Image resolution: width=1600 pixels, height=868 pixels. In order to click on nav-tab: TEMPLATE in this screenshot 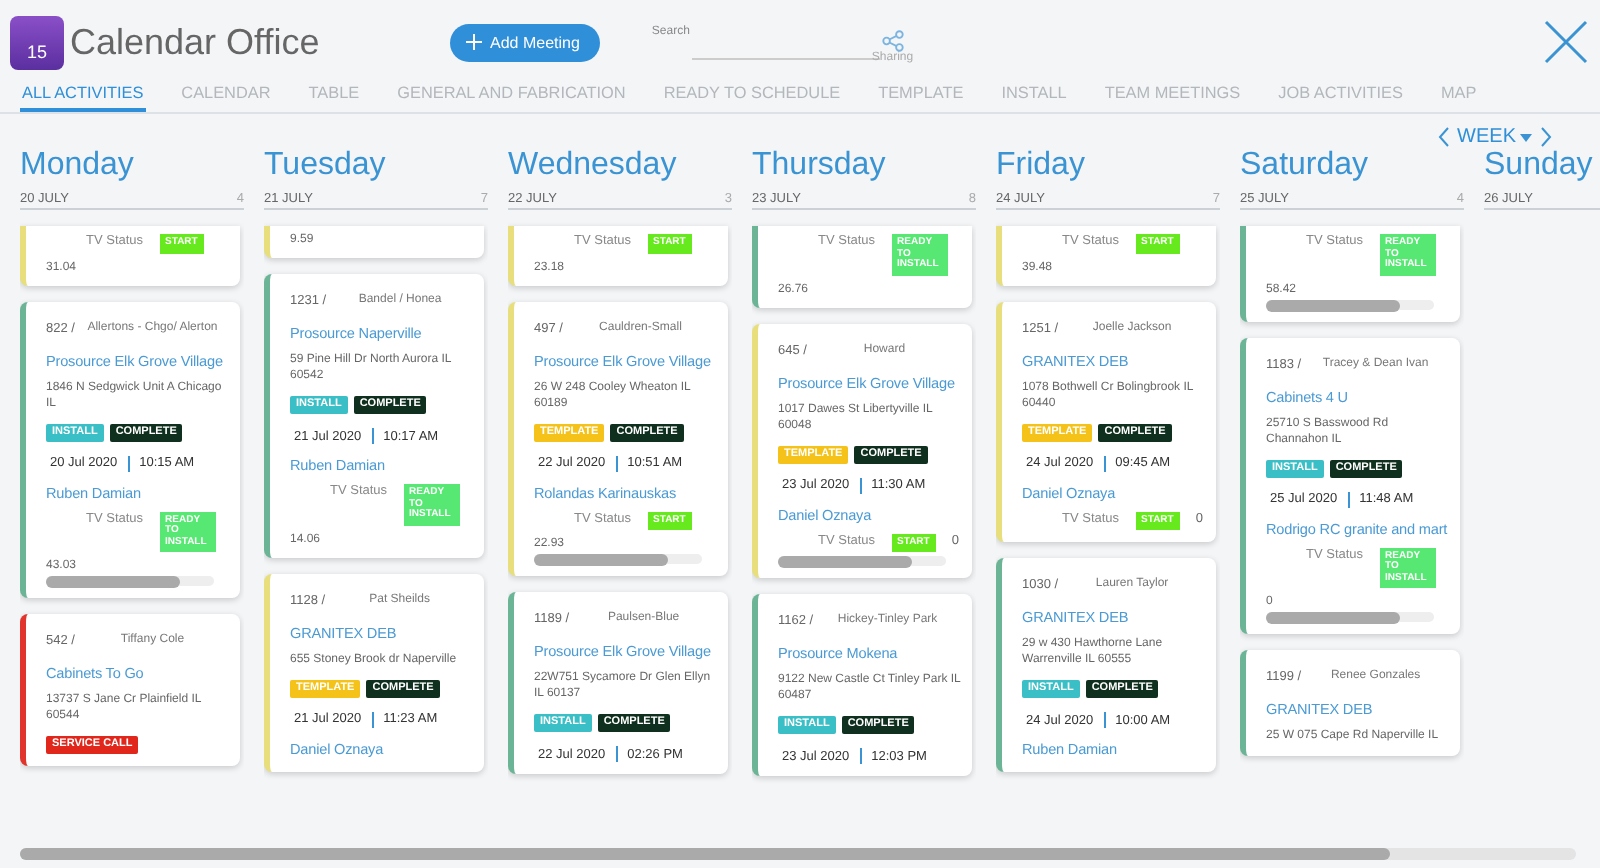, I will do `click(921, 98)`.